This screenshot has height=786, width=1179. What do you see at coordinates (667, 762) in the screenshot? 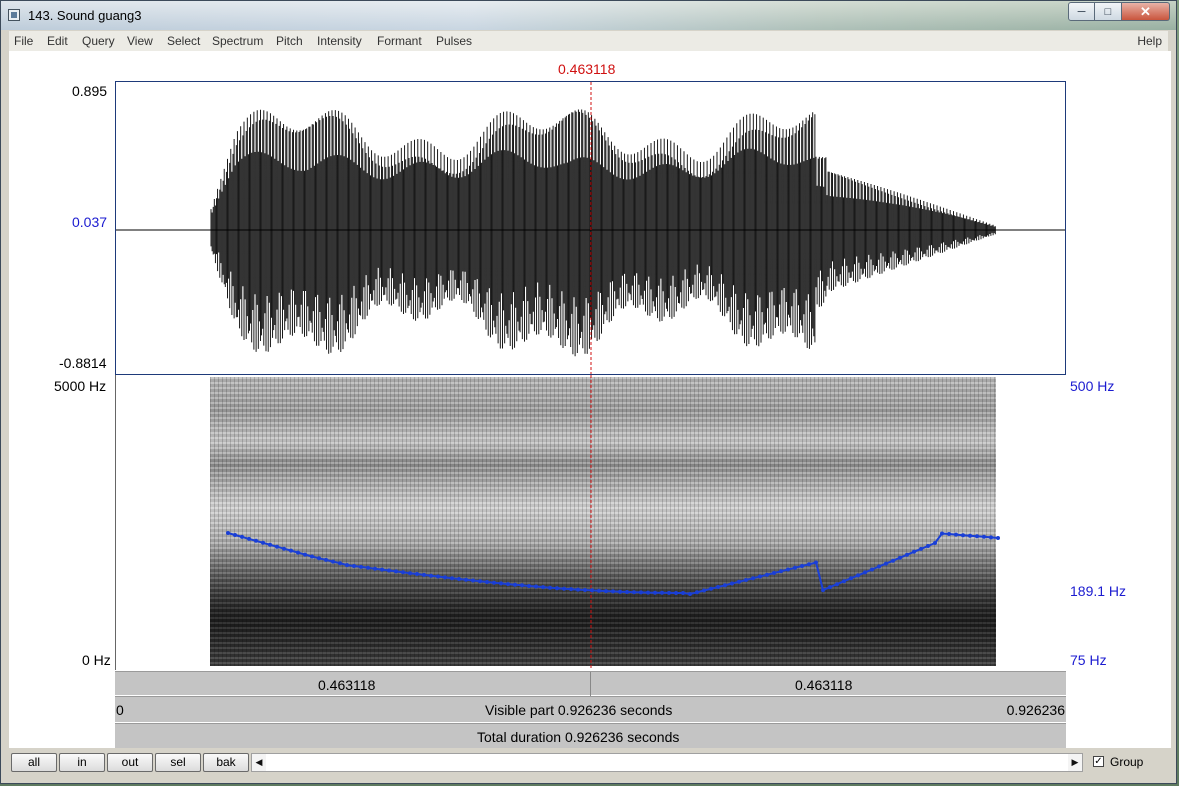
I see `horizontal-scrollbar: ◀ ▶` at bounding box center [667, 762].